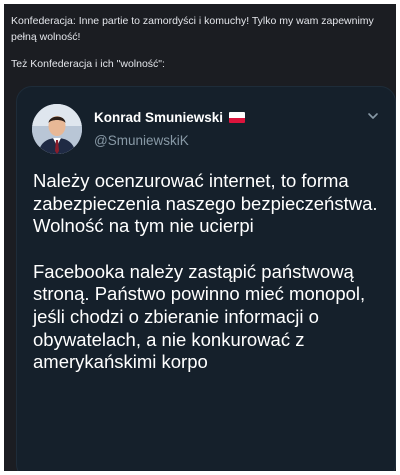 This screenshot has width=400, height=475. I want to click on author-name-row: Konrad Smuniewski, so click(170, 117).